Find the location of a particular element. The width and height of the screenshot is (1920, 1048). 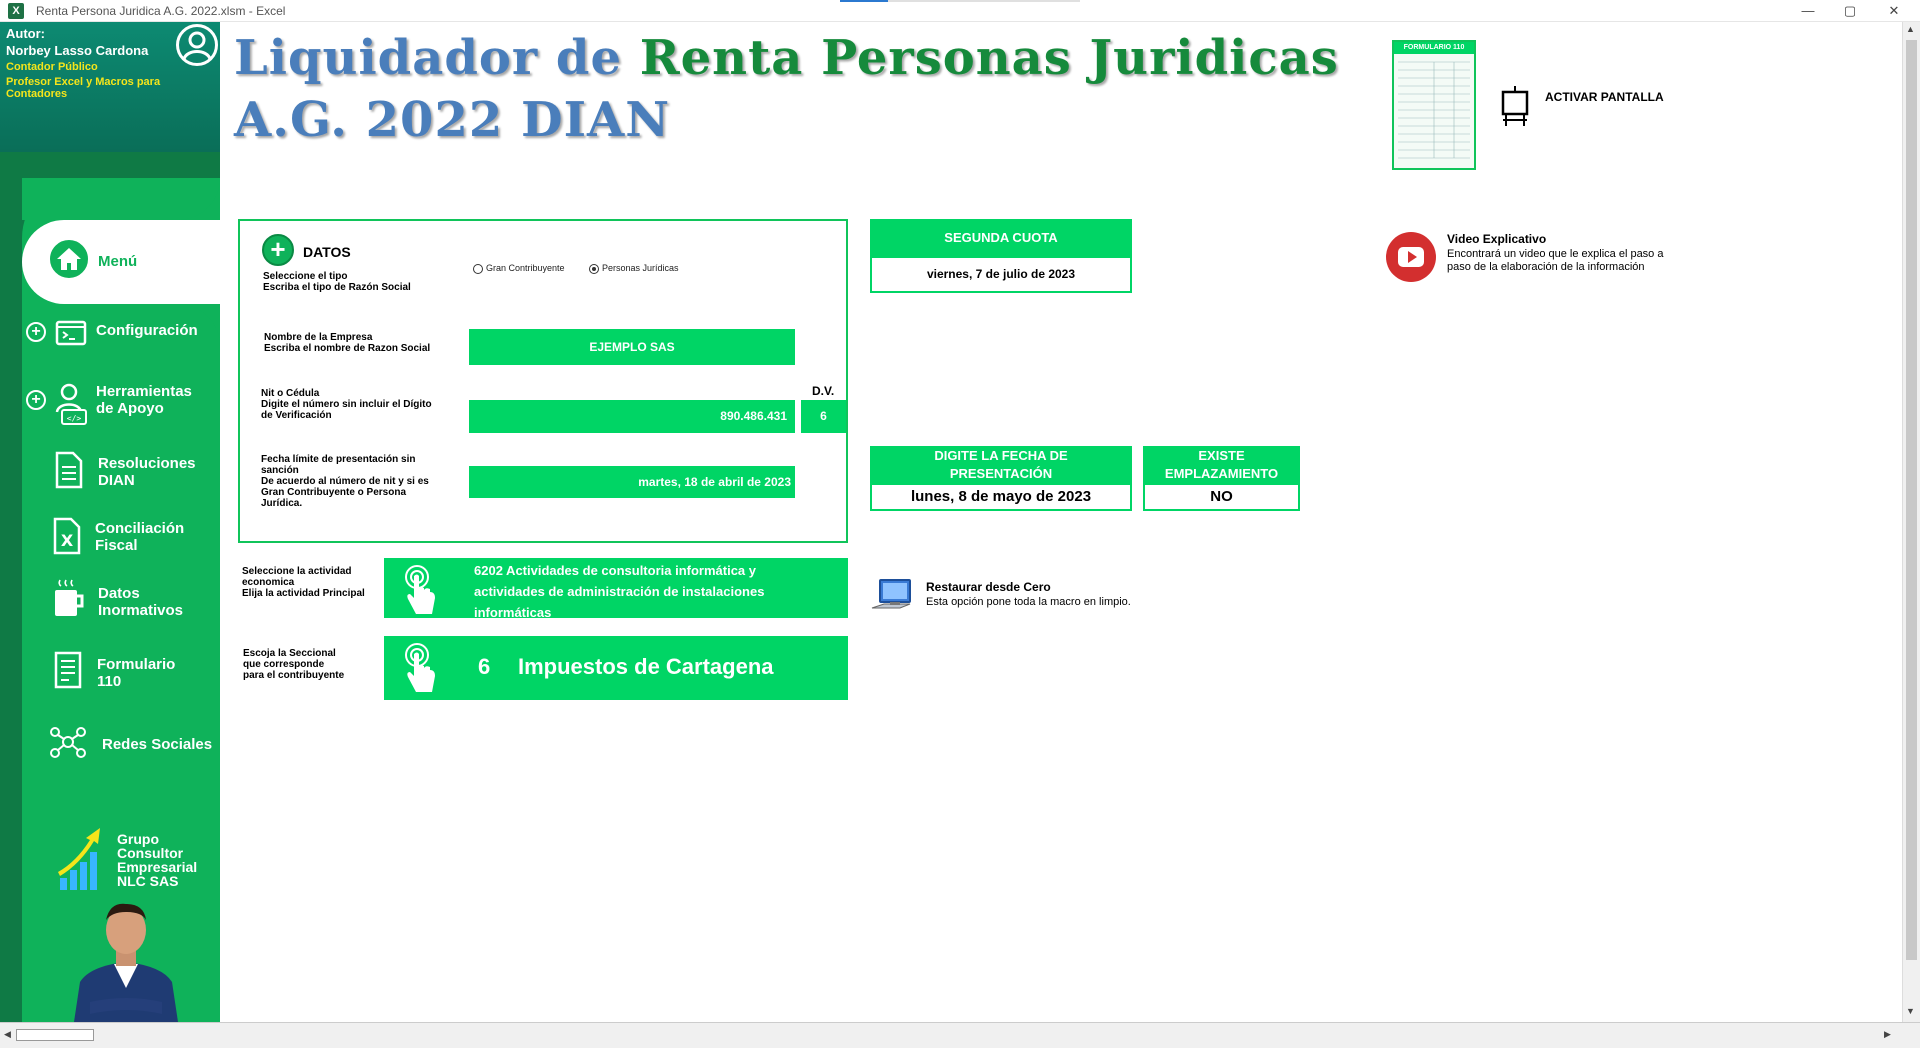

nav-item-menu: Menú is located at coordinates (131, 262).